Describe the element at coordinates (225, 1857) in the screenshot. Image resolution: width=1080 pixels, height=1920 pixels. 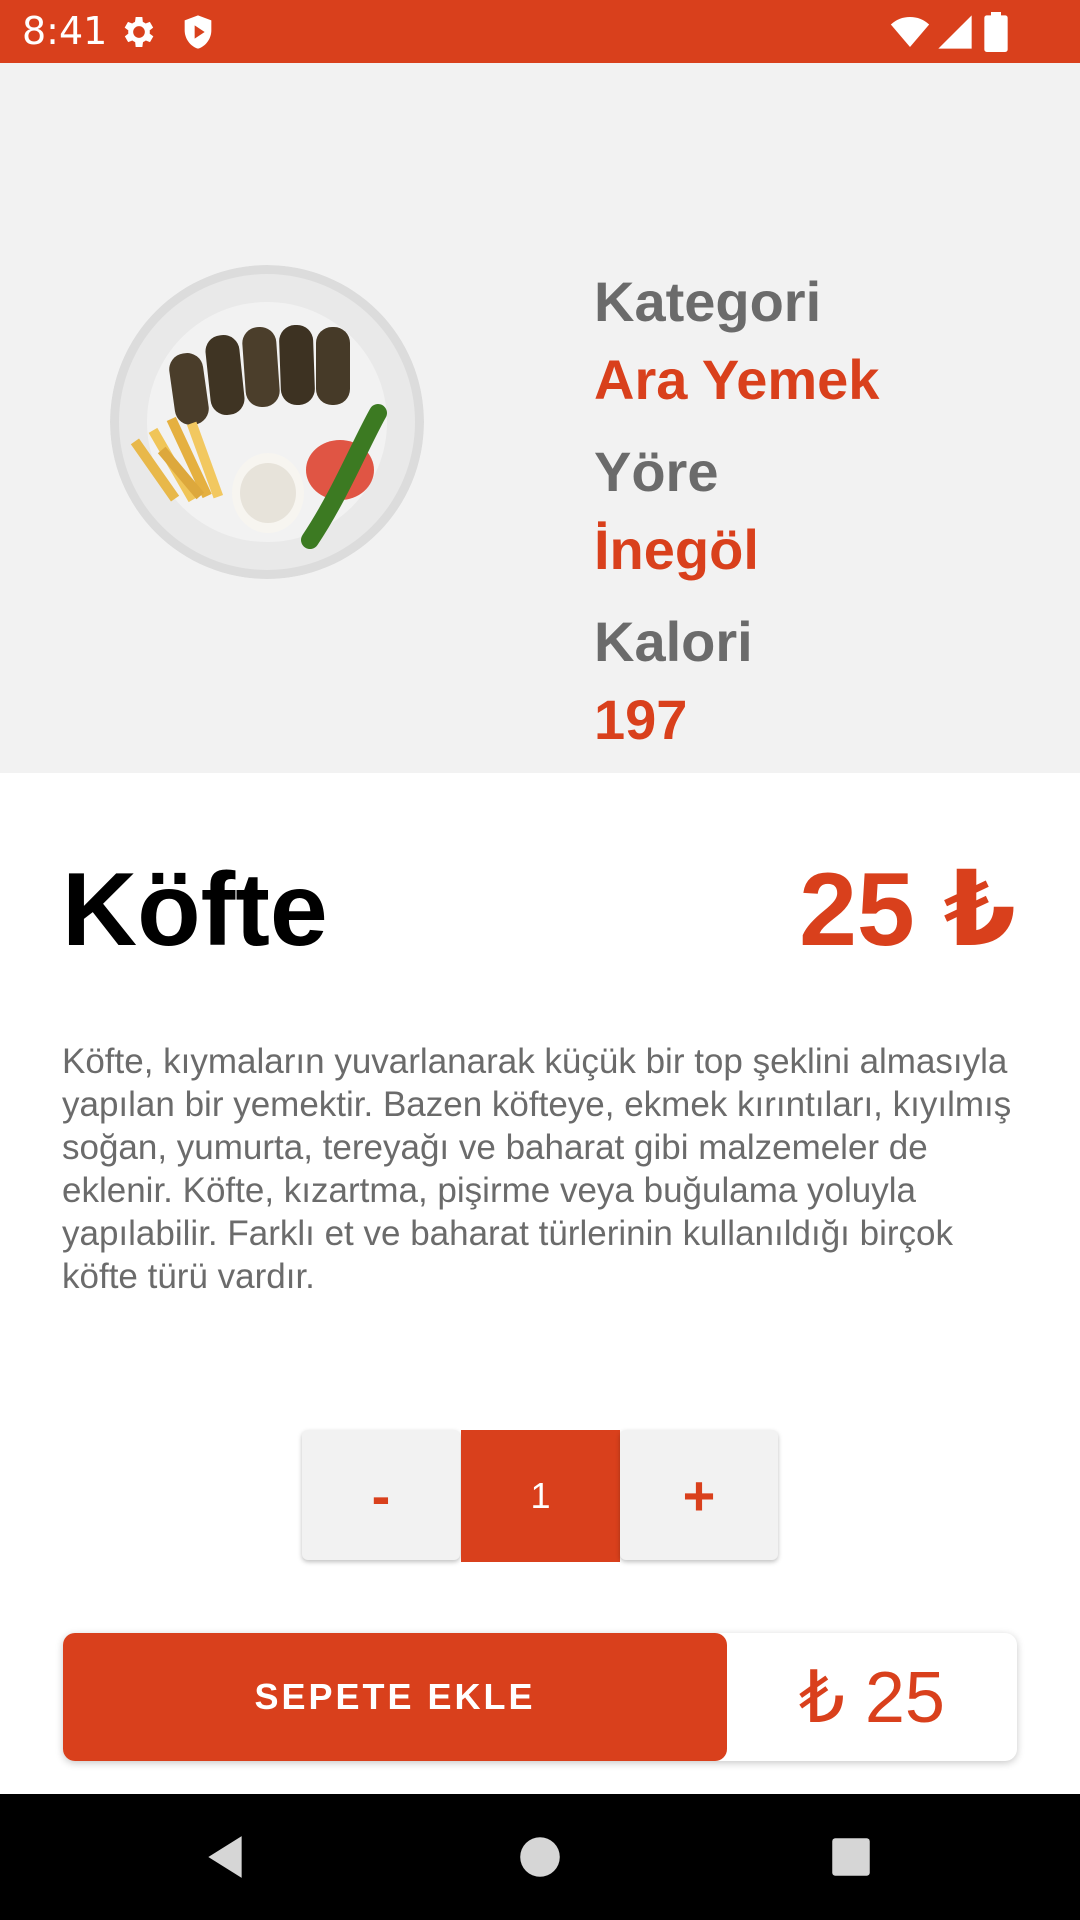
I see `back-icon` at that location.